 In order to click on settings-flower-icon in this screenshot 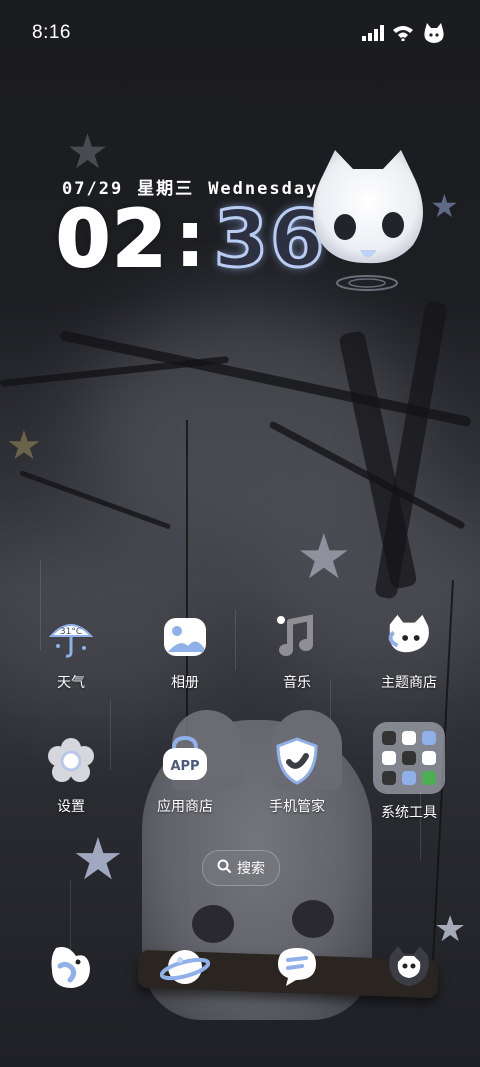, I will do `click(71, 761)`.